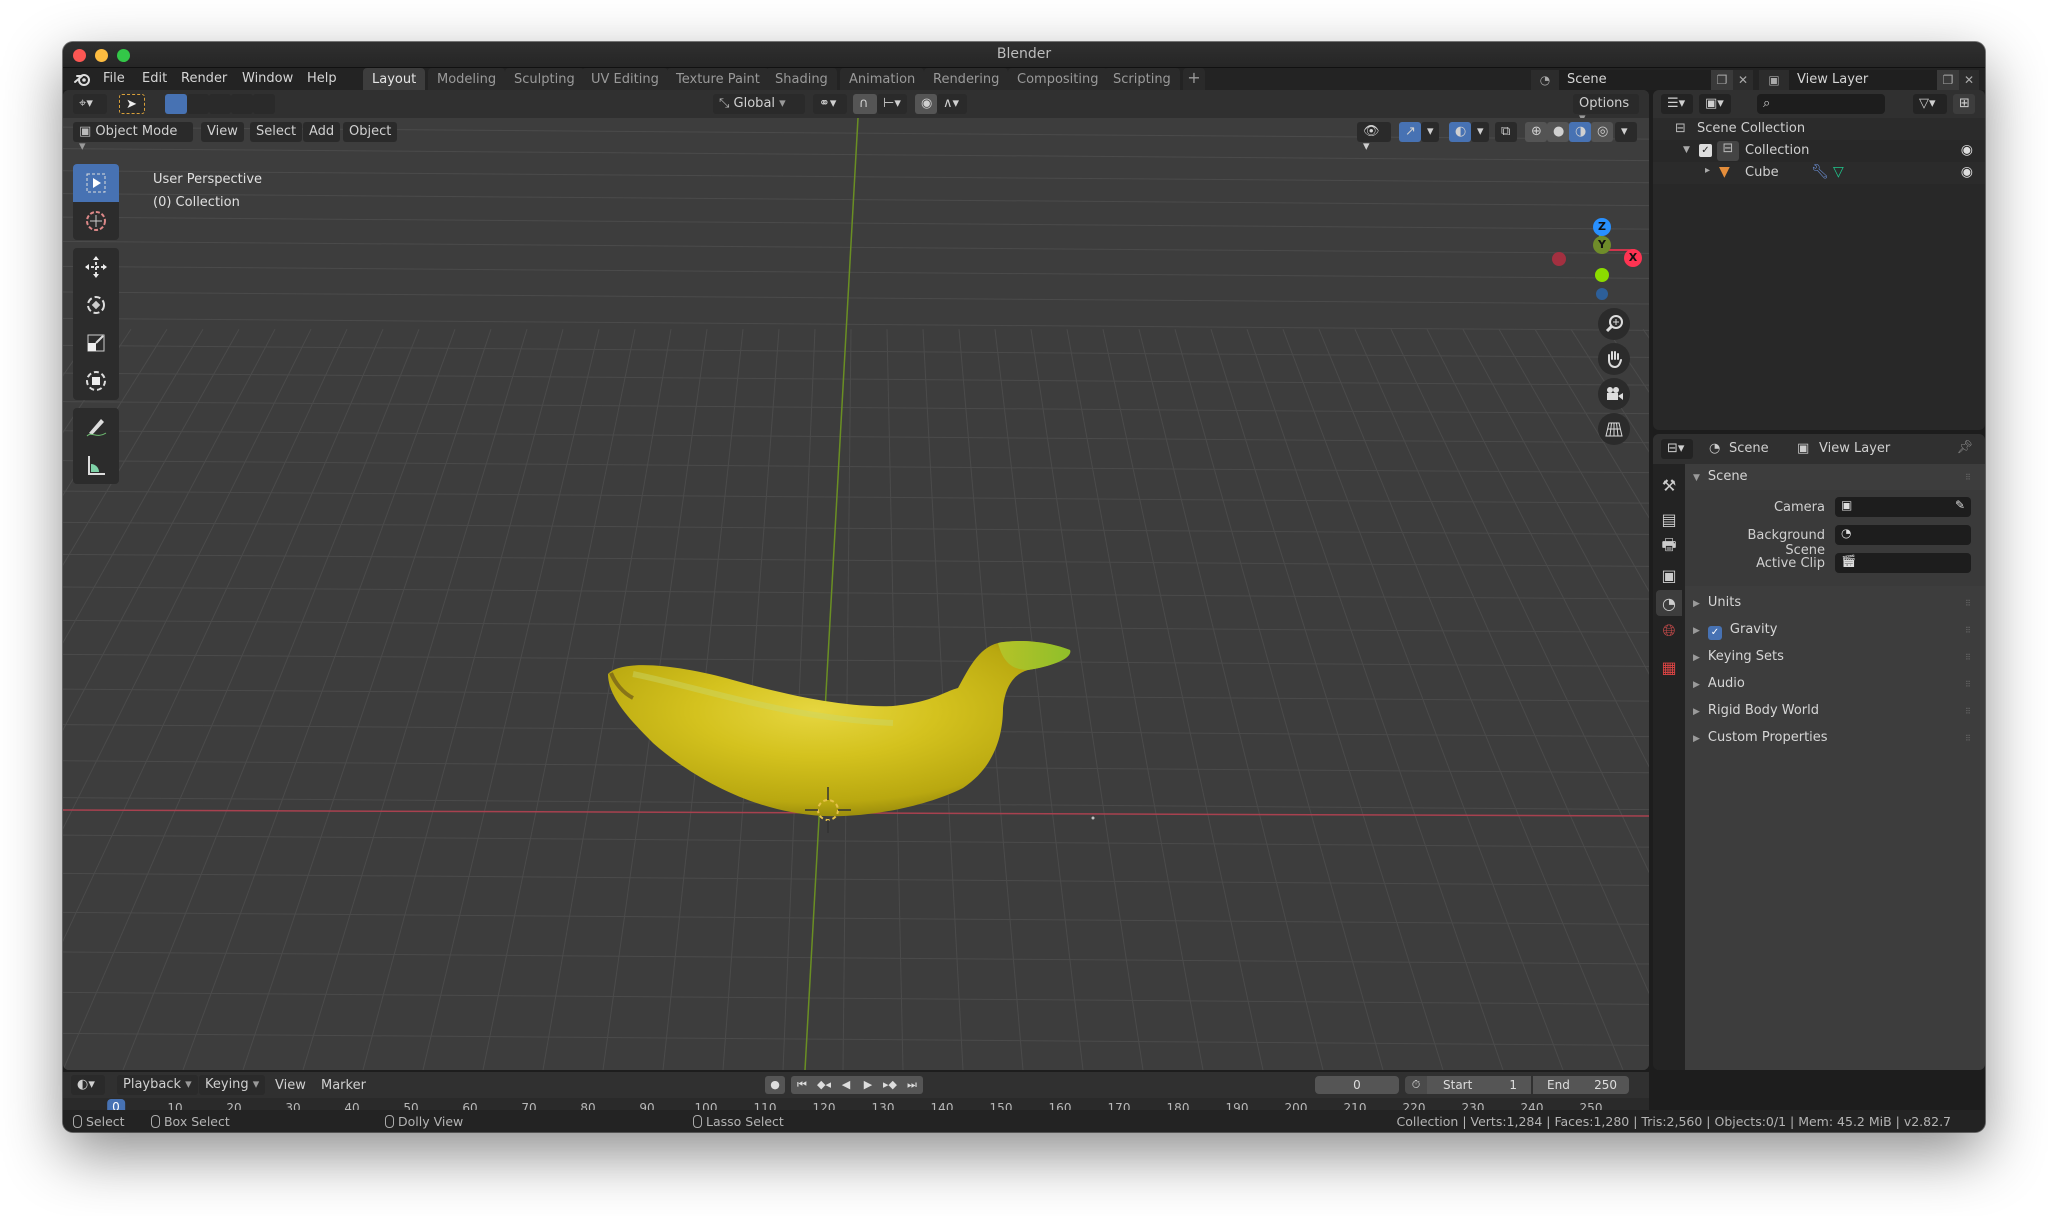 Image resolution: width=2048 pixels, height=1216 pixels. What do you see at coordinates (952, 104) in the screenshot?
I see `proportional-falloff-dropdown: ∧▾` at bounding box center [952, 104].